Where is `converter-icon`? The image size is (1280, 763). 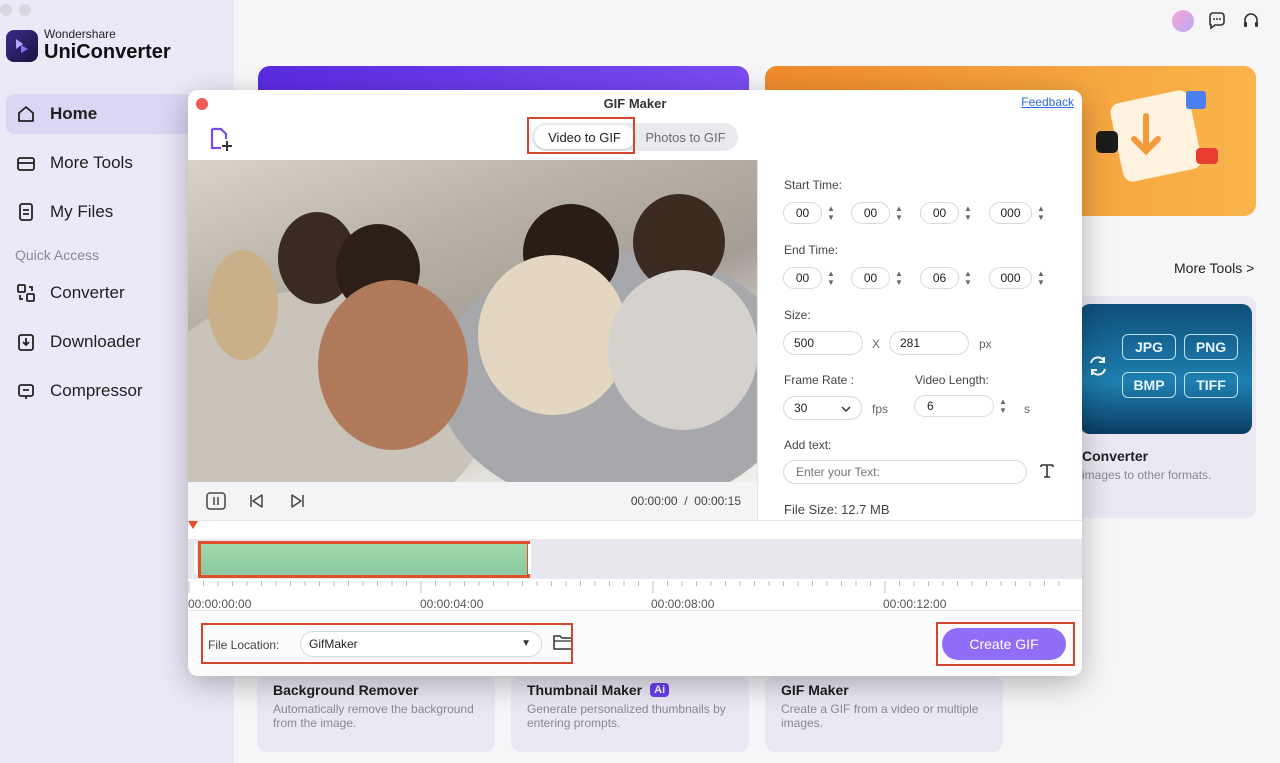 converter-icon is located at coordinates (26, 293).